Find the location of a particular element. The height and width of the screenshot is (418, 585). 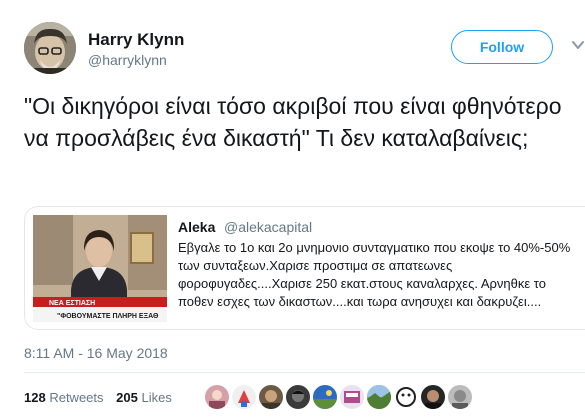

likes-count: 205 is located at coordinates (127, 397).